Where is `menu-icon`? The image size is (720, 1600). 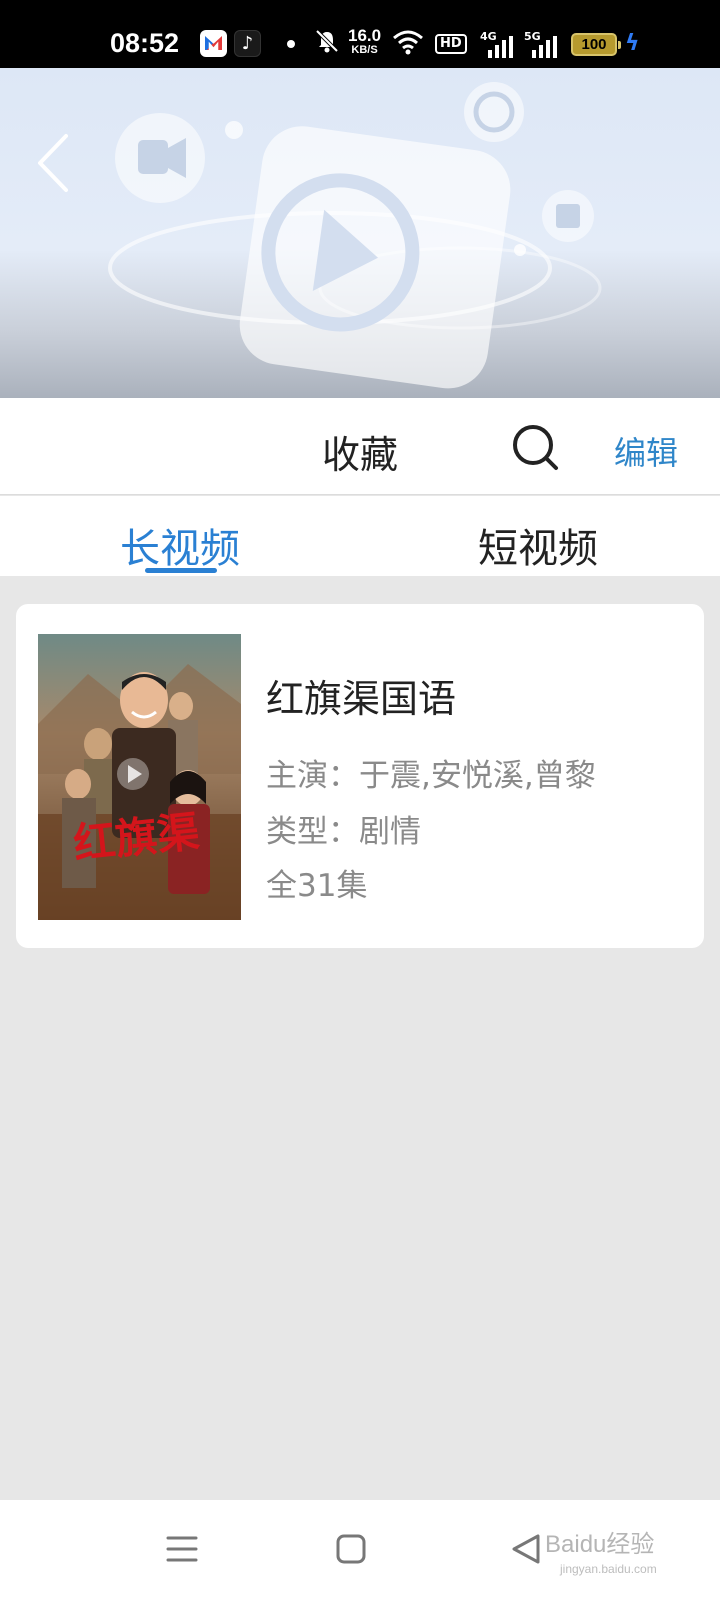 menu-icon is located at coordinates (182, 1549).